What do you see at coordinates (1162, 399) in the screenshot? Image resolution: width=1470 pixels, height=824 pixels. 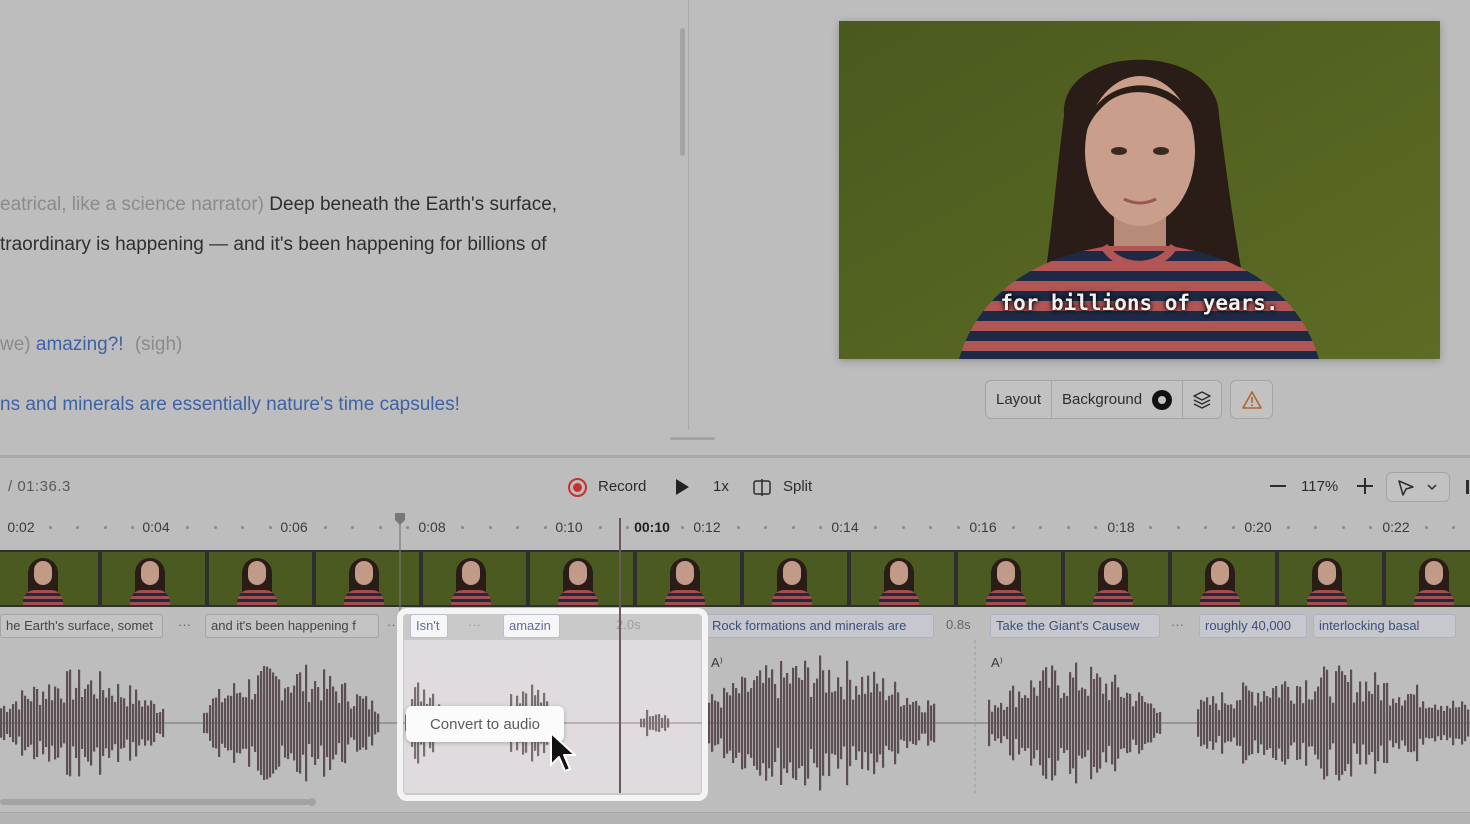 I see `background-color-swatch` at bounding box center [1162, 399].